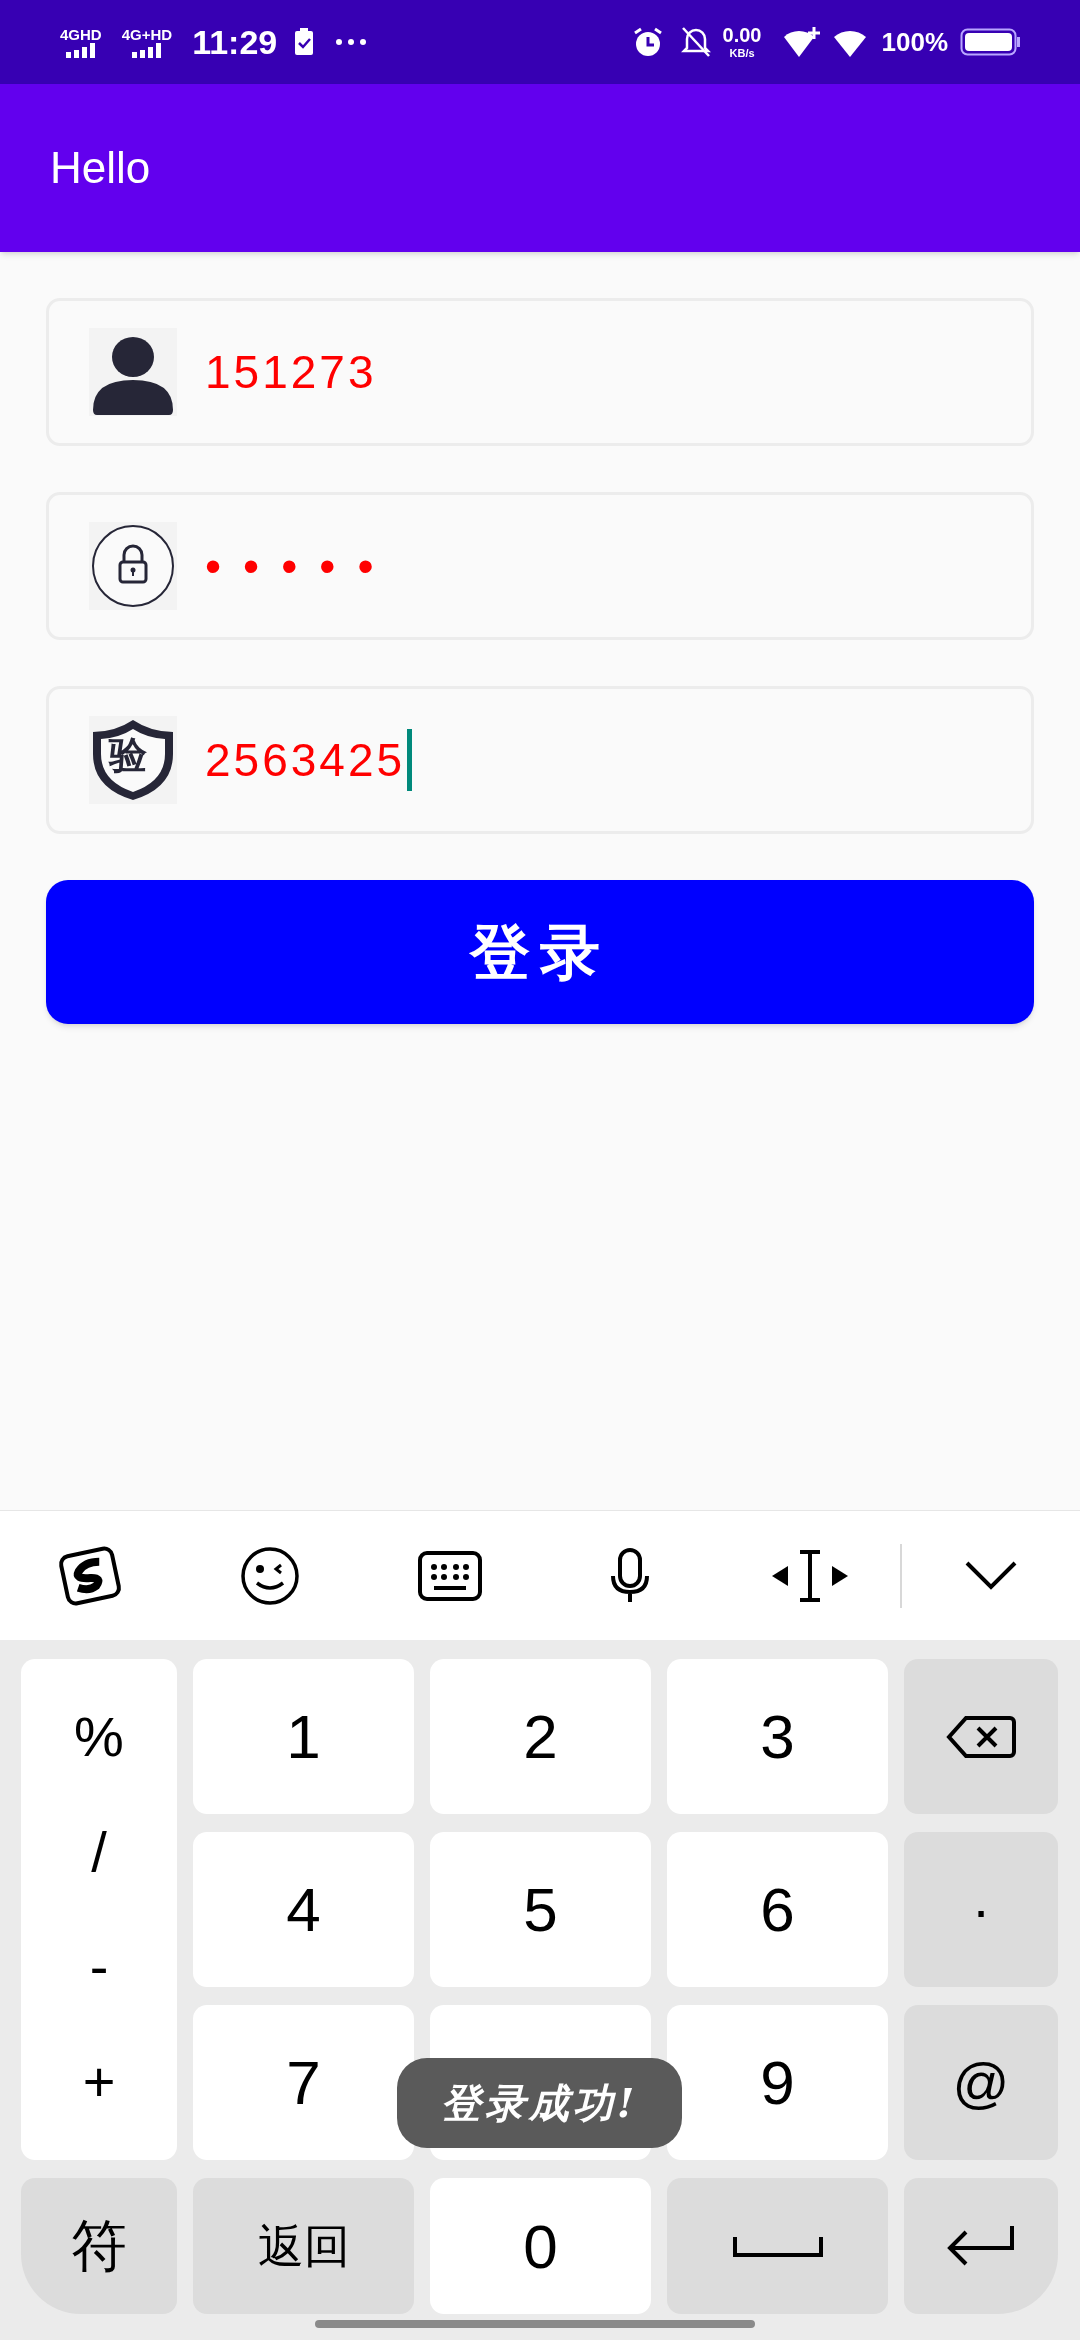 The width and height of the screenshot is (1080, 2340). I want to click on clock: 11:29, so click(235, 42).